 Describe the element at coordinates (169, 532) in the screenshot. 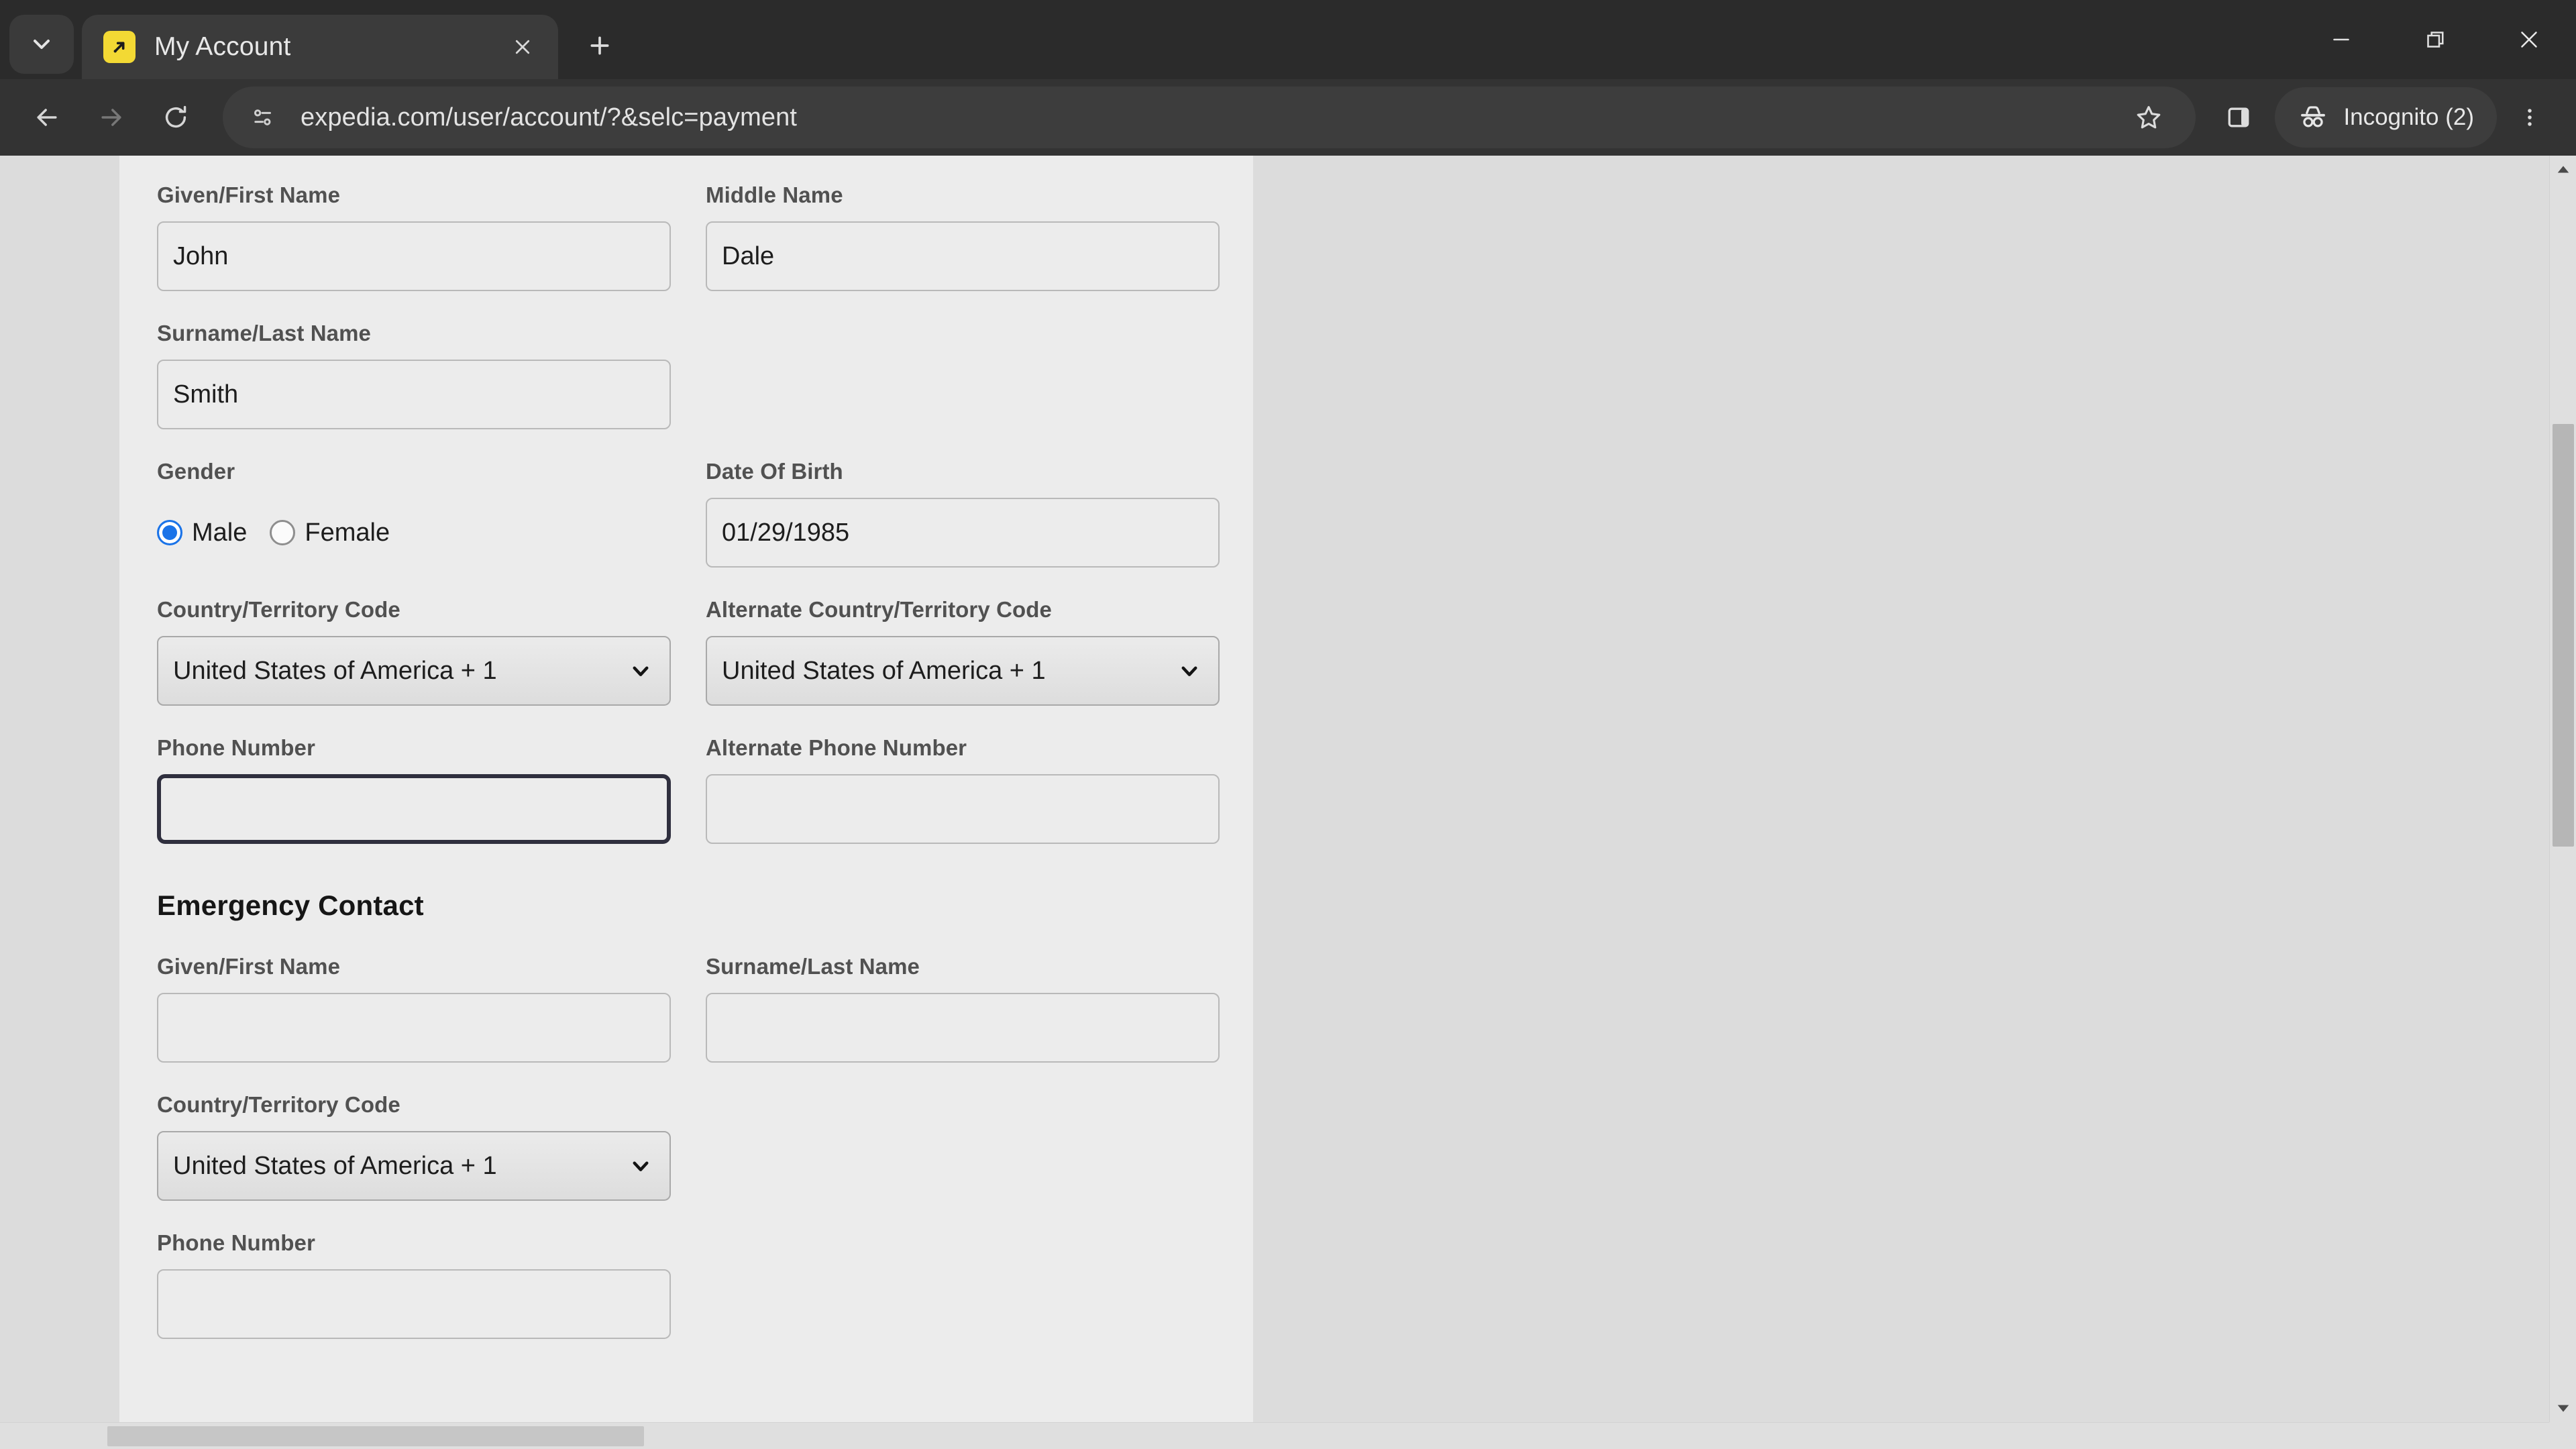

I see `radio-selected-icon` at that location.